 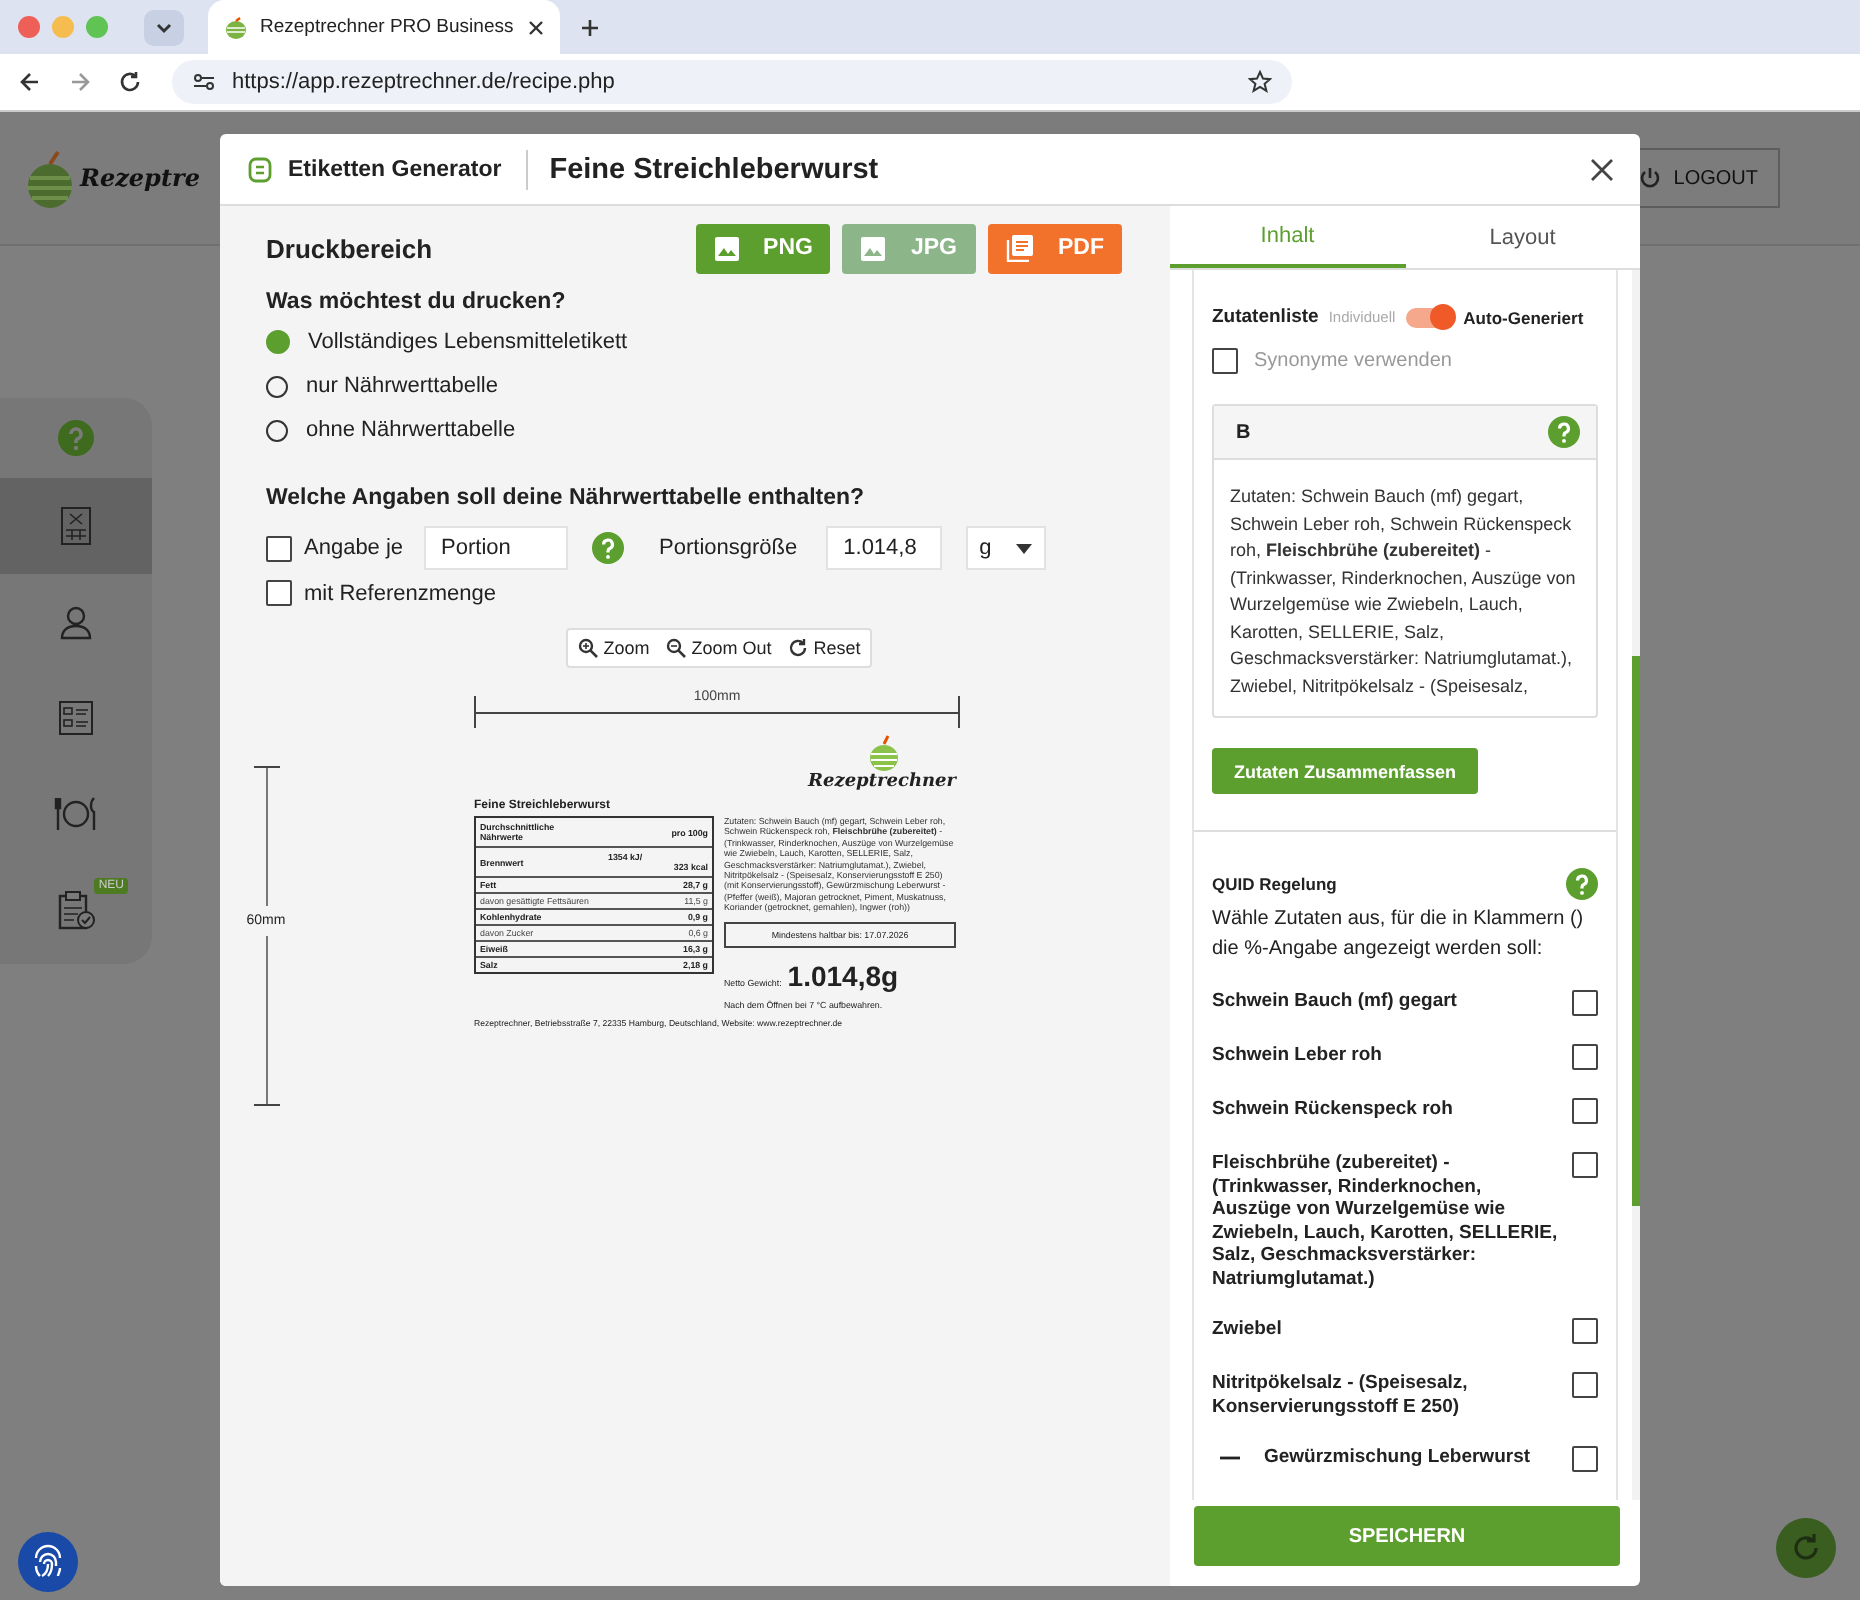 What do you see at coordinates (882, 782) in the screenshot?
I see `logo-text: Rezeptrechner` at bounding box center [882, 782].